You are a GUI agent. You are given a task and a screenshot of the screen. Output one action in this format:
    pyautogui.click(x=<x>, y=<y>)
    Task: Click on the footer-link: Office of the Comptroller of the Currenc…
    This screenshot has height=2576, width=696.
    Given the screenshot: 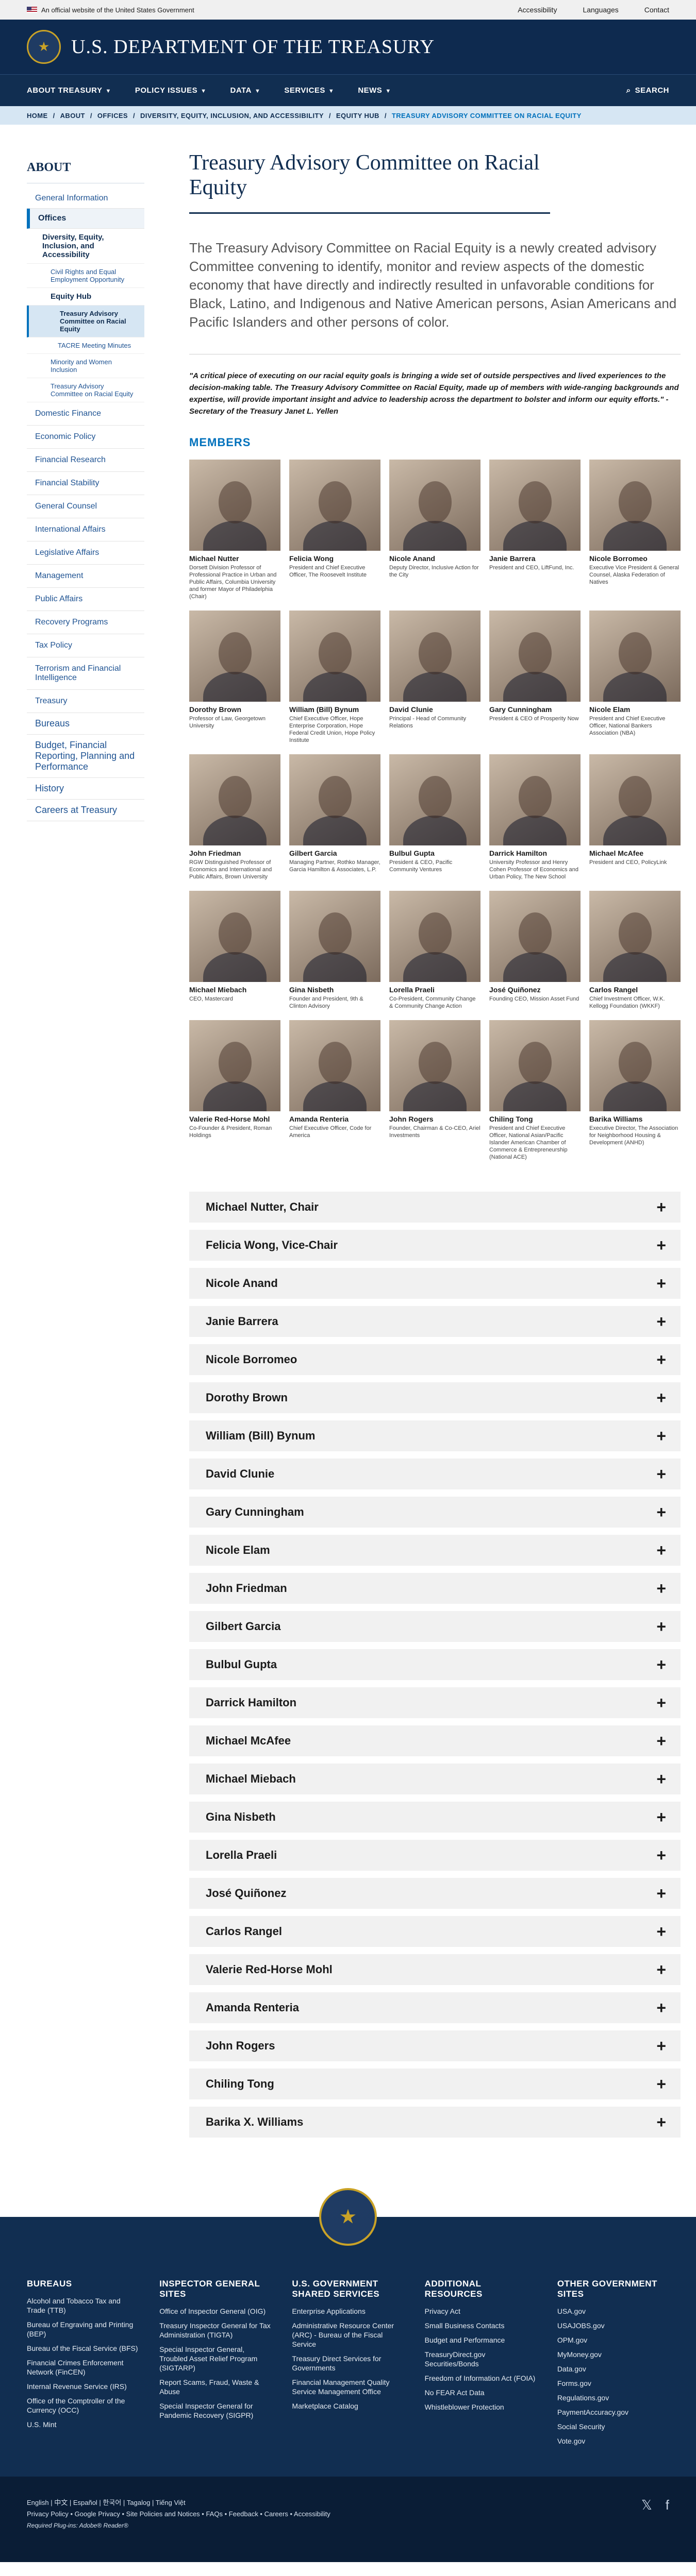 What is the action you would take?
    pyautogui.click(x=83, y=2405)
    